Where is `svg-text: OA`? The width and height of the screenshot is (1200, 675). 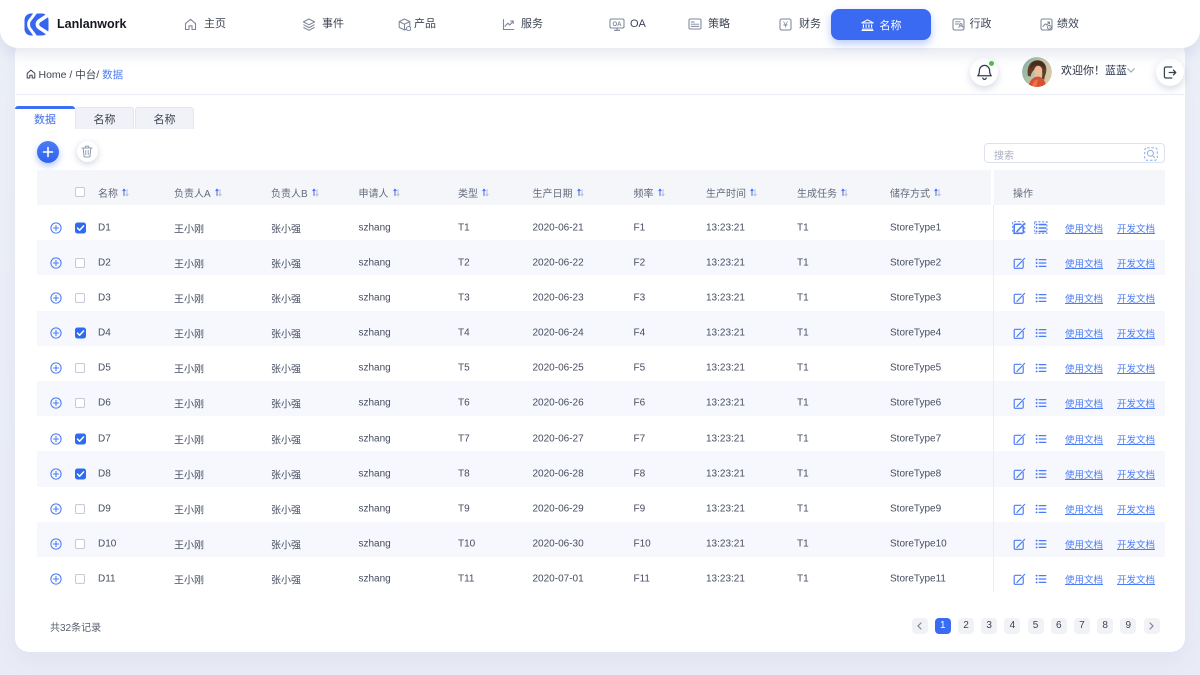 svg-text: OA is located at coordinates (618, 25).